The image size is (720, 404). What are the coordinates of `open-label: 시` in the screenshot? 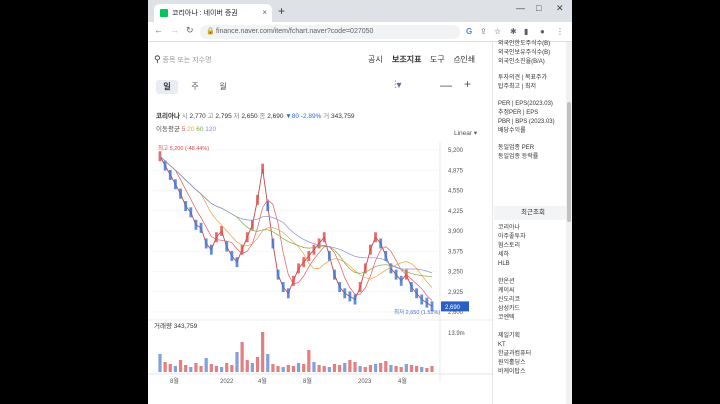 It's located at (184, 116).